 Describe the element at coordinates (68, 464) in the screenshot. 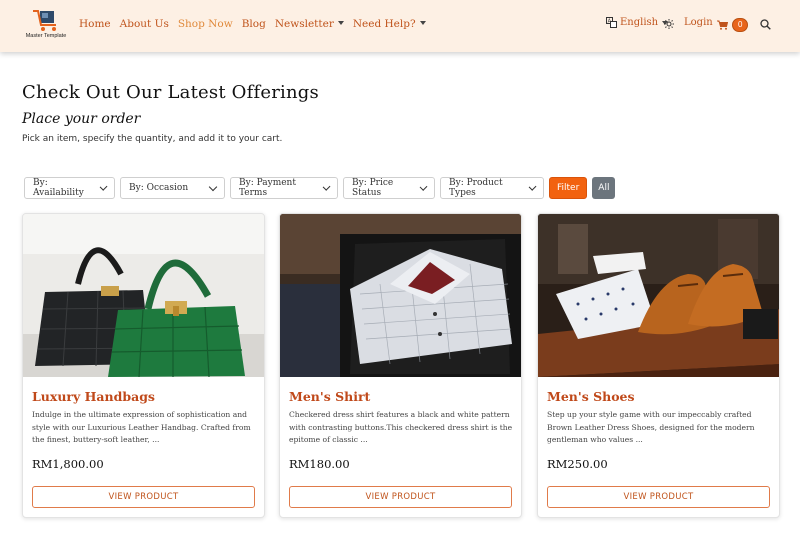

I see `product-price: RM1,800.00` at that location.